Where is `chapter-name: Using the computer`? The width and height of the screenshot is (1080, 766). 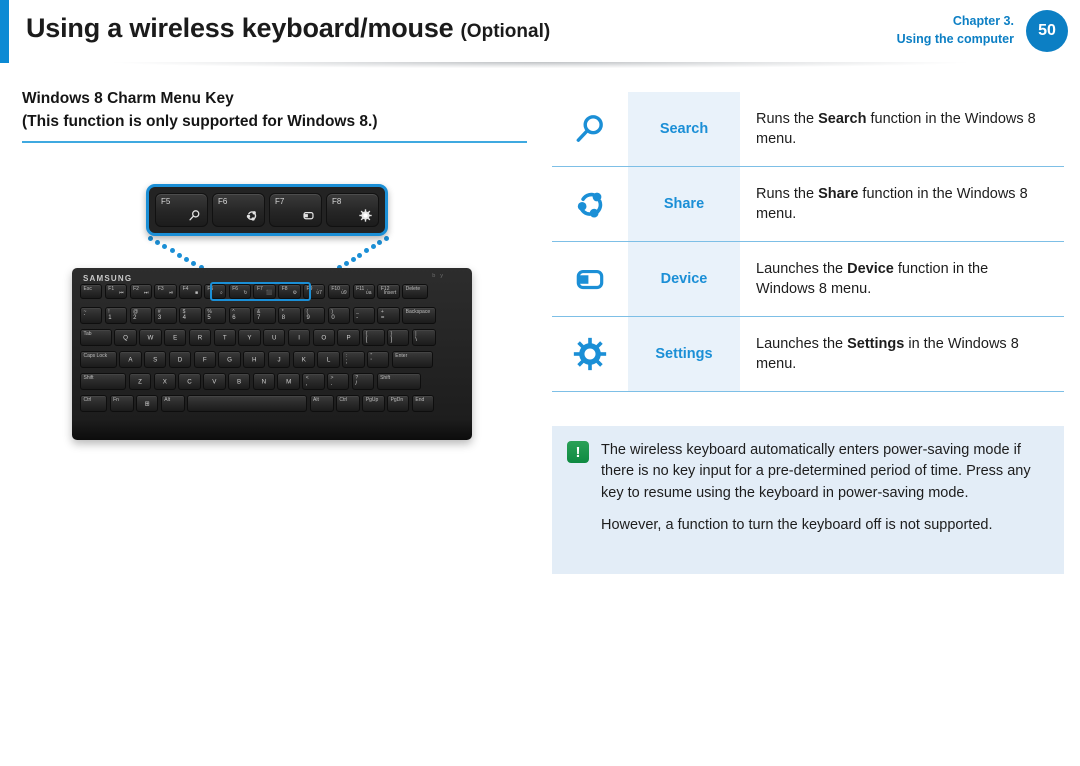
chapter-name: Using the computer is located at coordinates (955, 39).